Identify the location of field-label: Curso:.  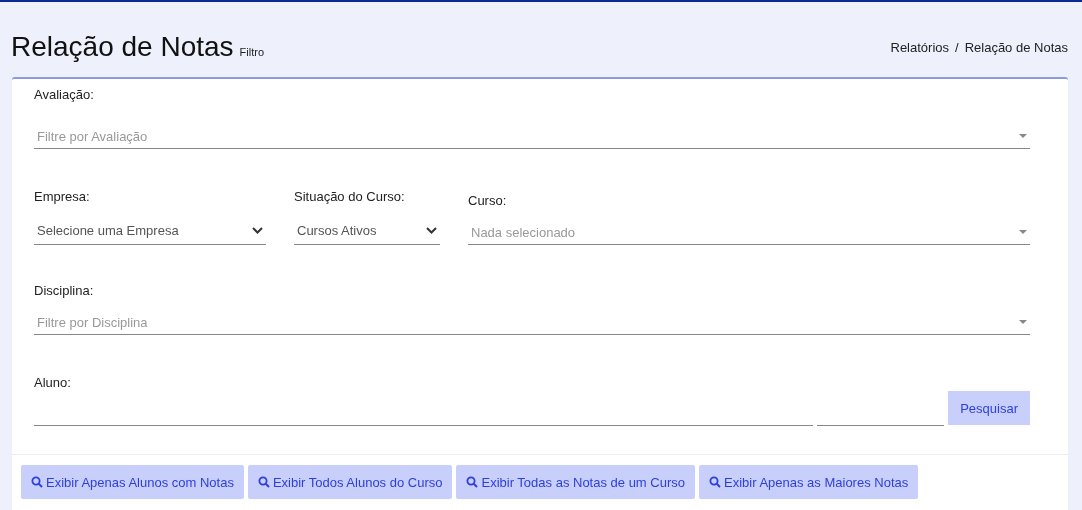
(488, 200).